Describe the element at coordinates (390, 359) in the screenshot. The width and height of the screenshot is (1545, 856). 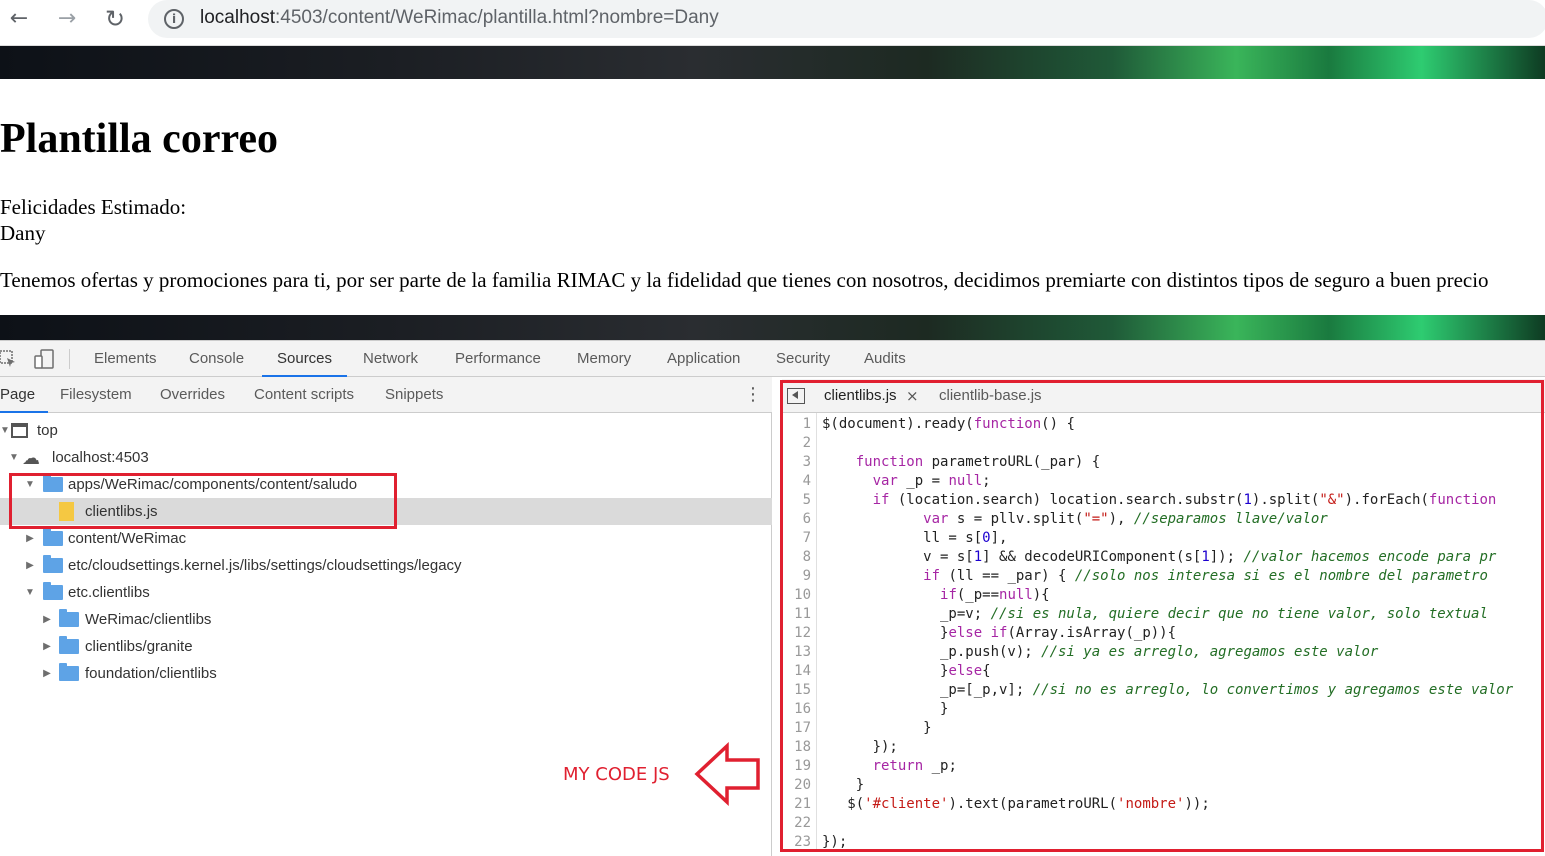
I see `tab-network: Network` at that location.